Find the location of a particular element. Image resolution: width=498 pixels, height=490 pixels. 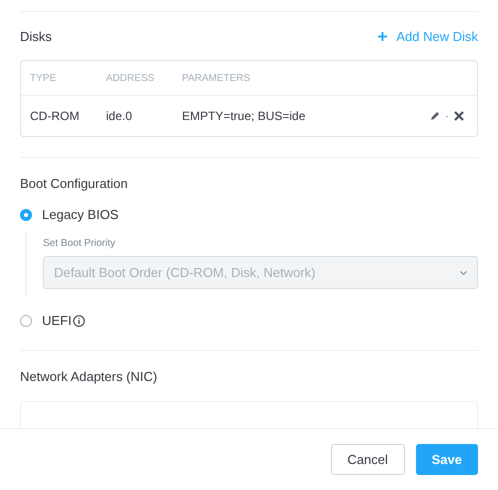

chevron-icon is located at coordinates (463, 272).